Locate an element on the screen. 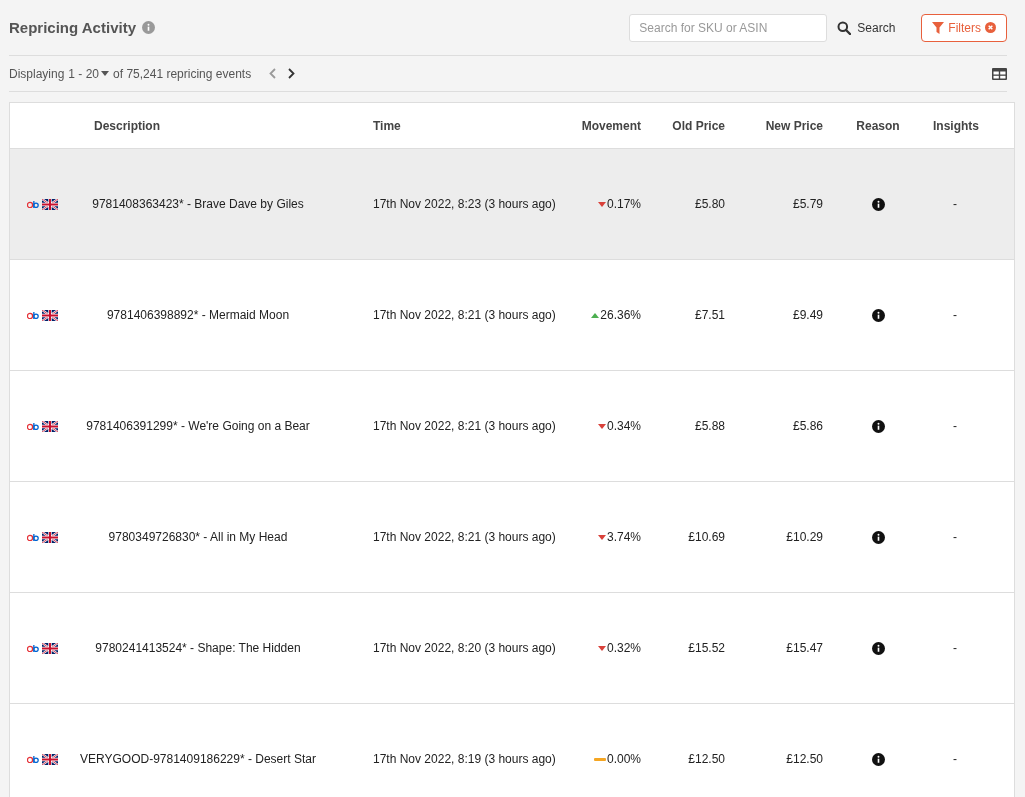 The width and height of the screenshot is (1025, 797). column-header: Description is located at coordinates (127, 125).